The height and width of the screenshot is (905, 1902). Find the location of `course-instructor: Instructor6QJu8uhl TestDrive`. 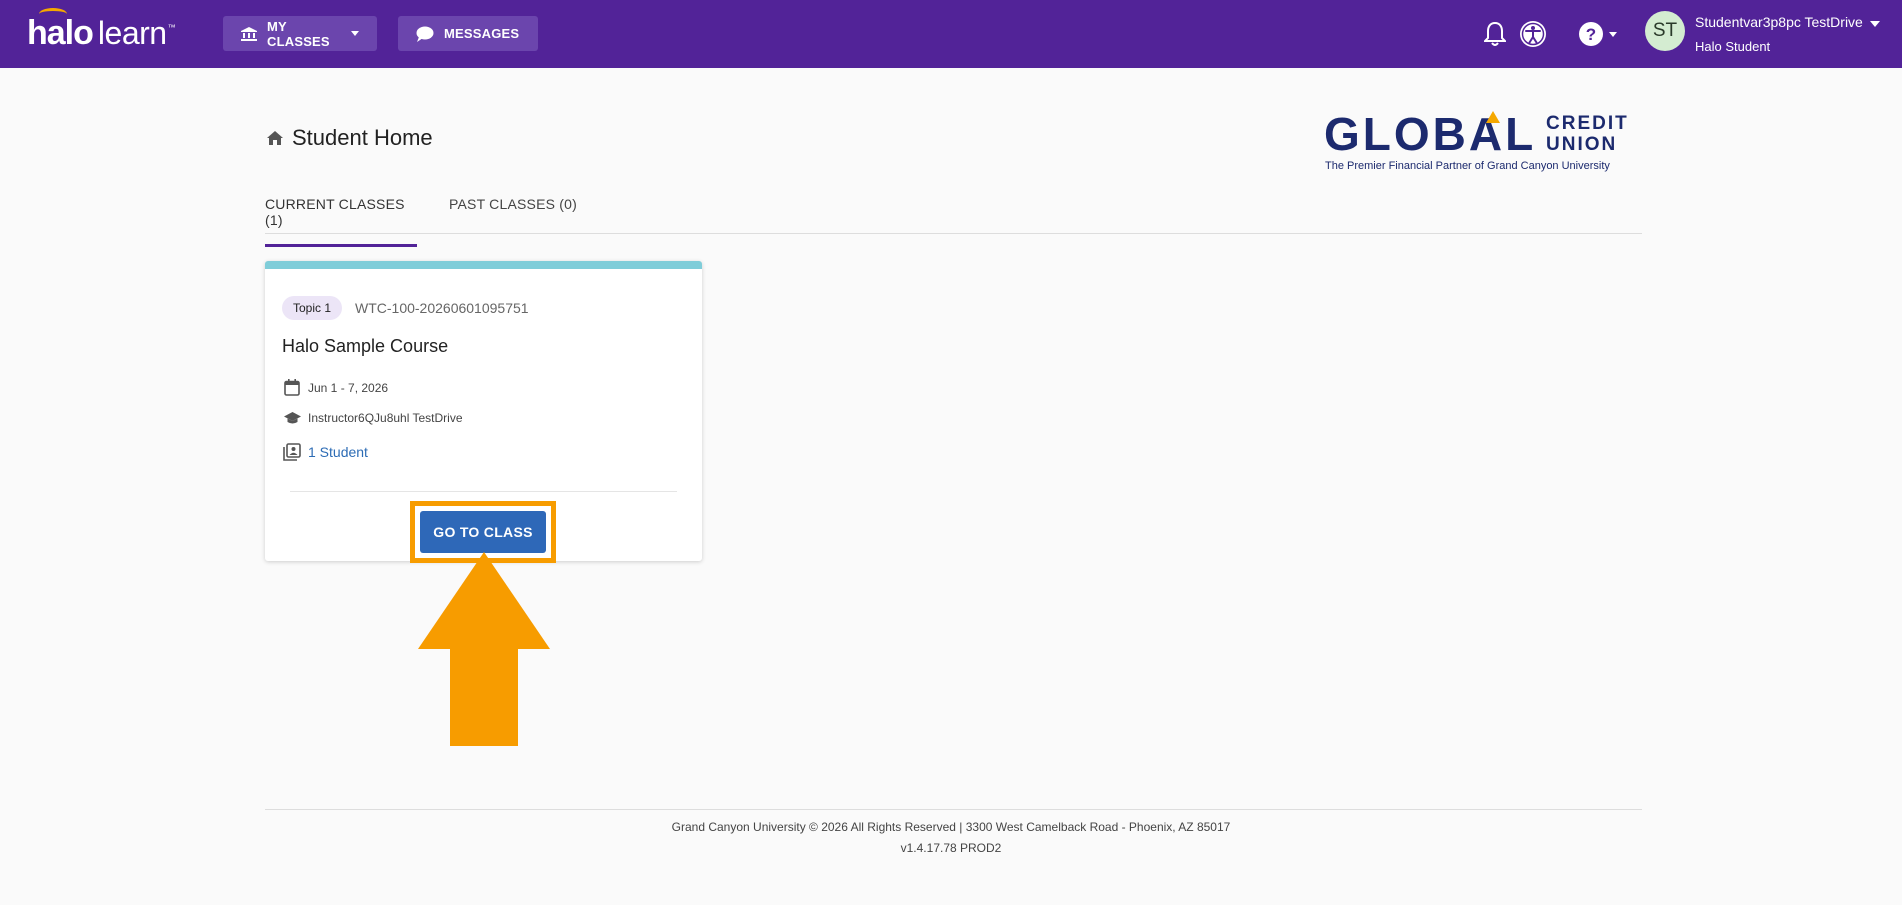

course-instructor: Instructor6QJu8uhl TestDrive is located at coordinates (372, 418).